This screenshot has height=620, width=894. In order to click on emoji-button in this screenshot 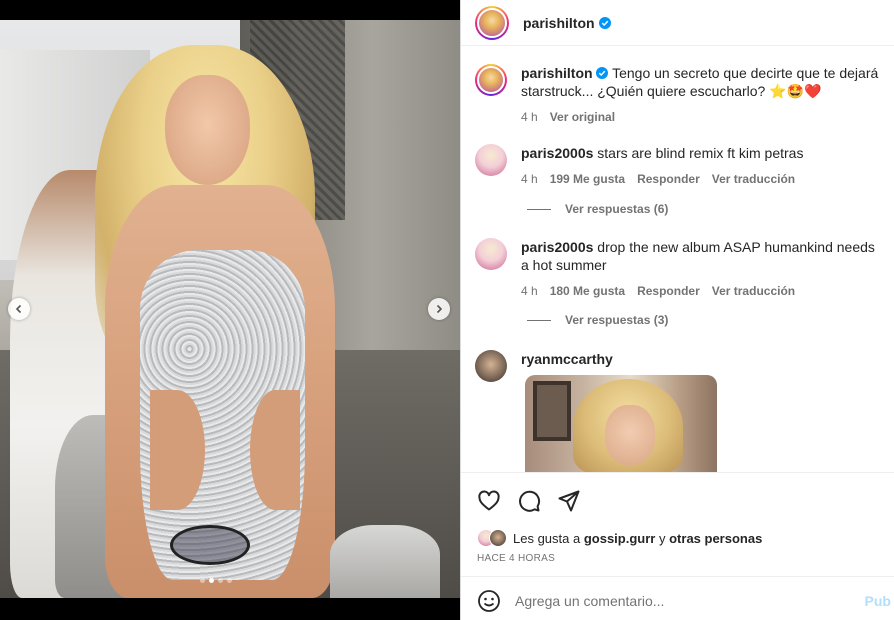, I will do `click(489, 601)`.